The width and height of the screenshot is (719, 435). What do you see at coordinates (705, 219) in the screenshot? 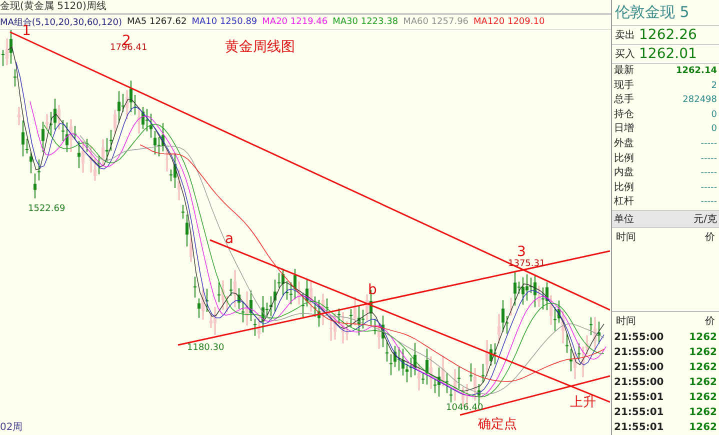
I see `unit-value: 元/克` at bounding box center [705, 219].